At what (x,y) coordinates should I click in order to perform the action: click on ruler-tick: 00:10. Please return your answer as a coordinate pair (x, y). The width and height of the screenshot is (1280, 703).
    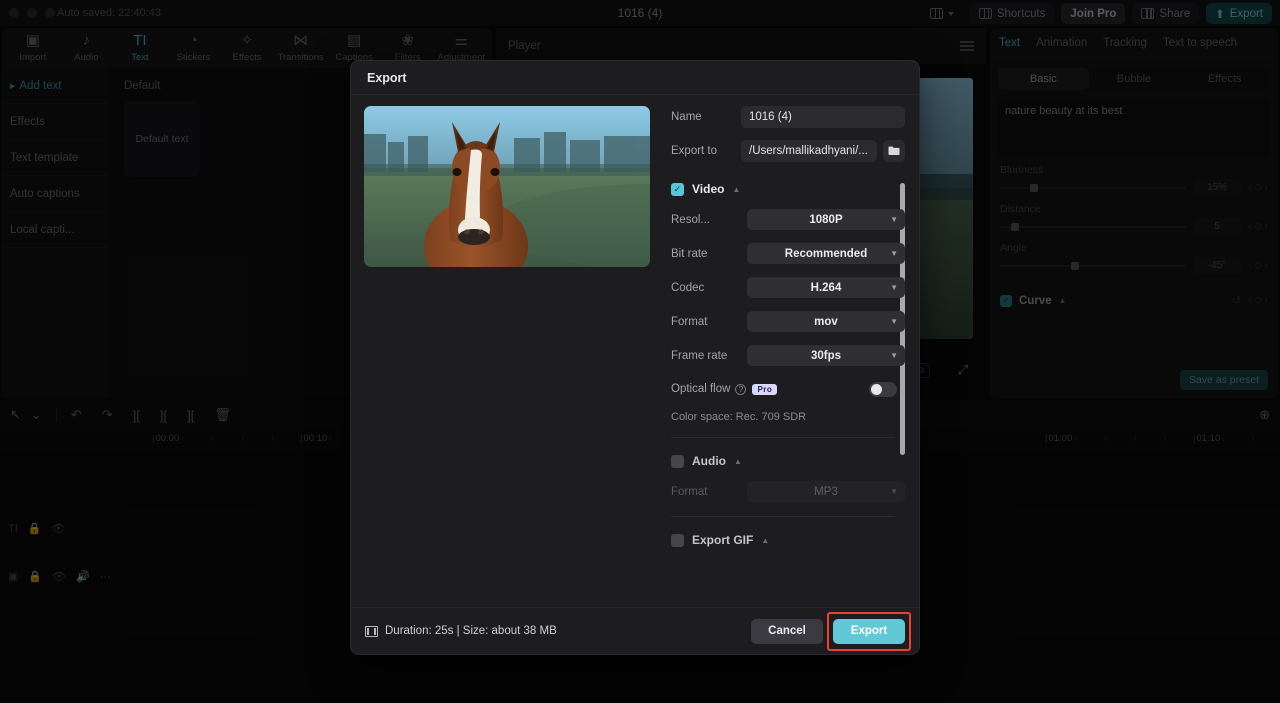
    Looking at the image, I should click on (313, 438).